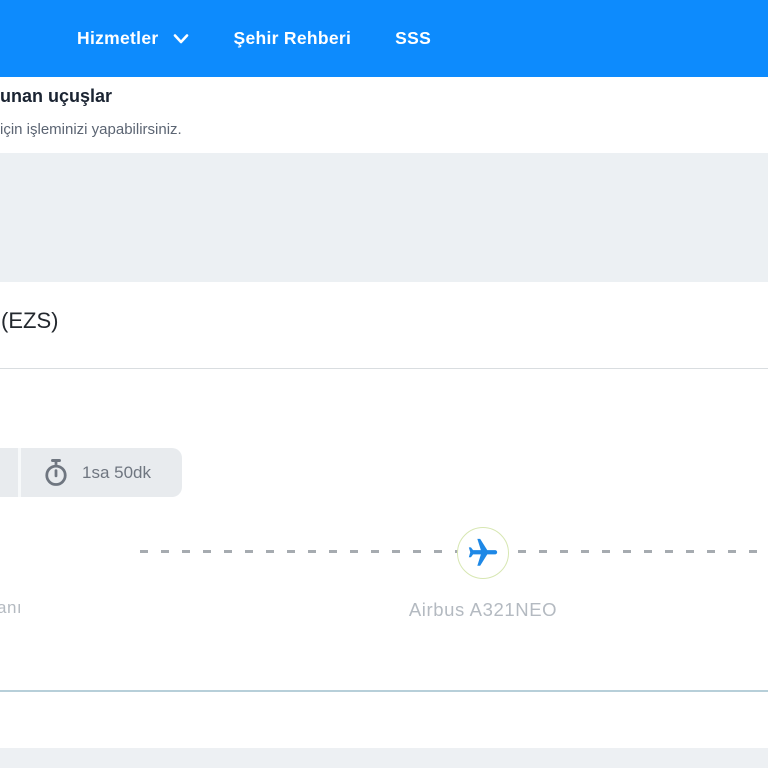 This screenshot has height=768, width=768. I want to click on nav-item-hizmetler: Hizmetler, so click(133, 38).